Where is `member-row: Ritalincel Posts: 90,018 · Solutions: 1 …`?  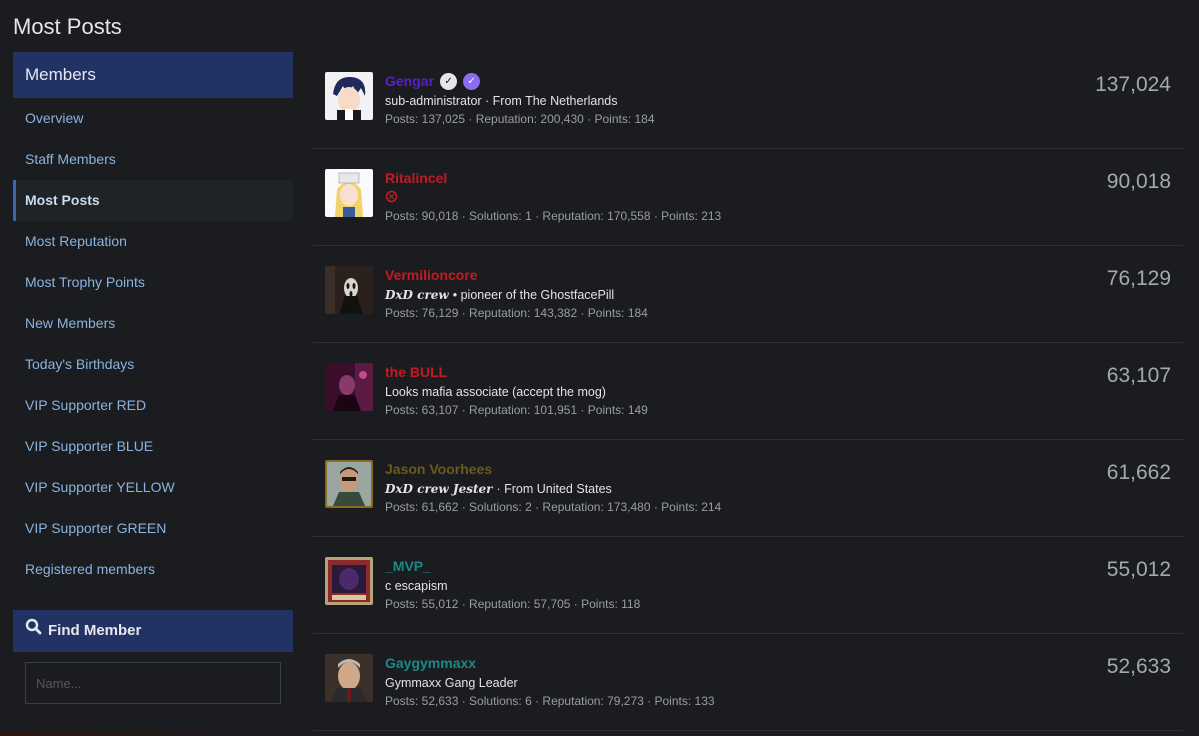 member-row: Ritalincel Posts: 90,018 · Solutions: 1 … is located at coordinates (748, 197).